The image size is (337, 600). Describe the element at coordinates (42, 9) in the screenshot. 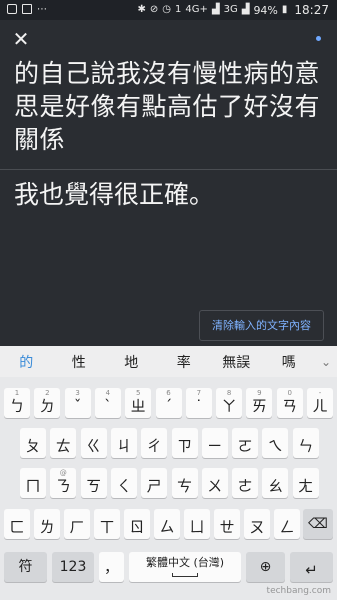

I see `dots-icon: ⋯` at that location.